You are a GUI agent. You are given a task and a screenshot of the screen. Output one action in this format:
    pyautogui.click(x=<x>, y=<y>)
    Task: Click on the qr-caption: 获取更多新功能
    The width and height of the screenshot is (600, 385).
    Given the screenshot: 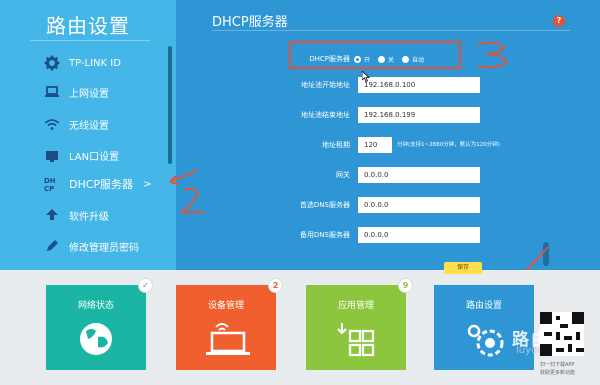 What is the action you would take?
    pyautogui.click(x=558, y=373)
    